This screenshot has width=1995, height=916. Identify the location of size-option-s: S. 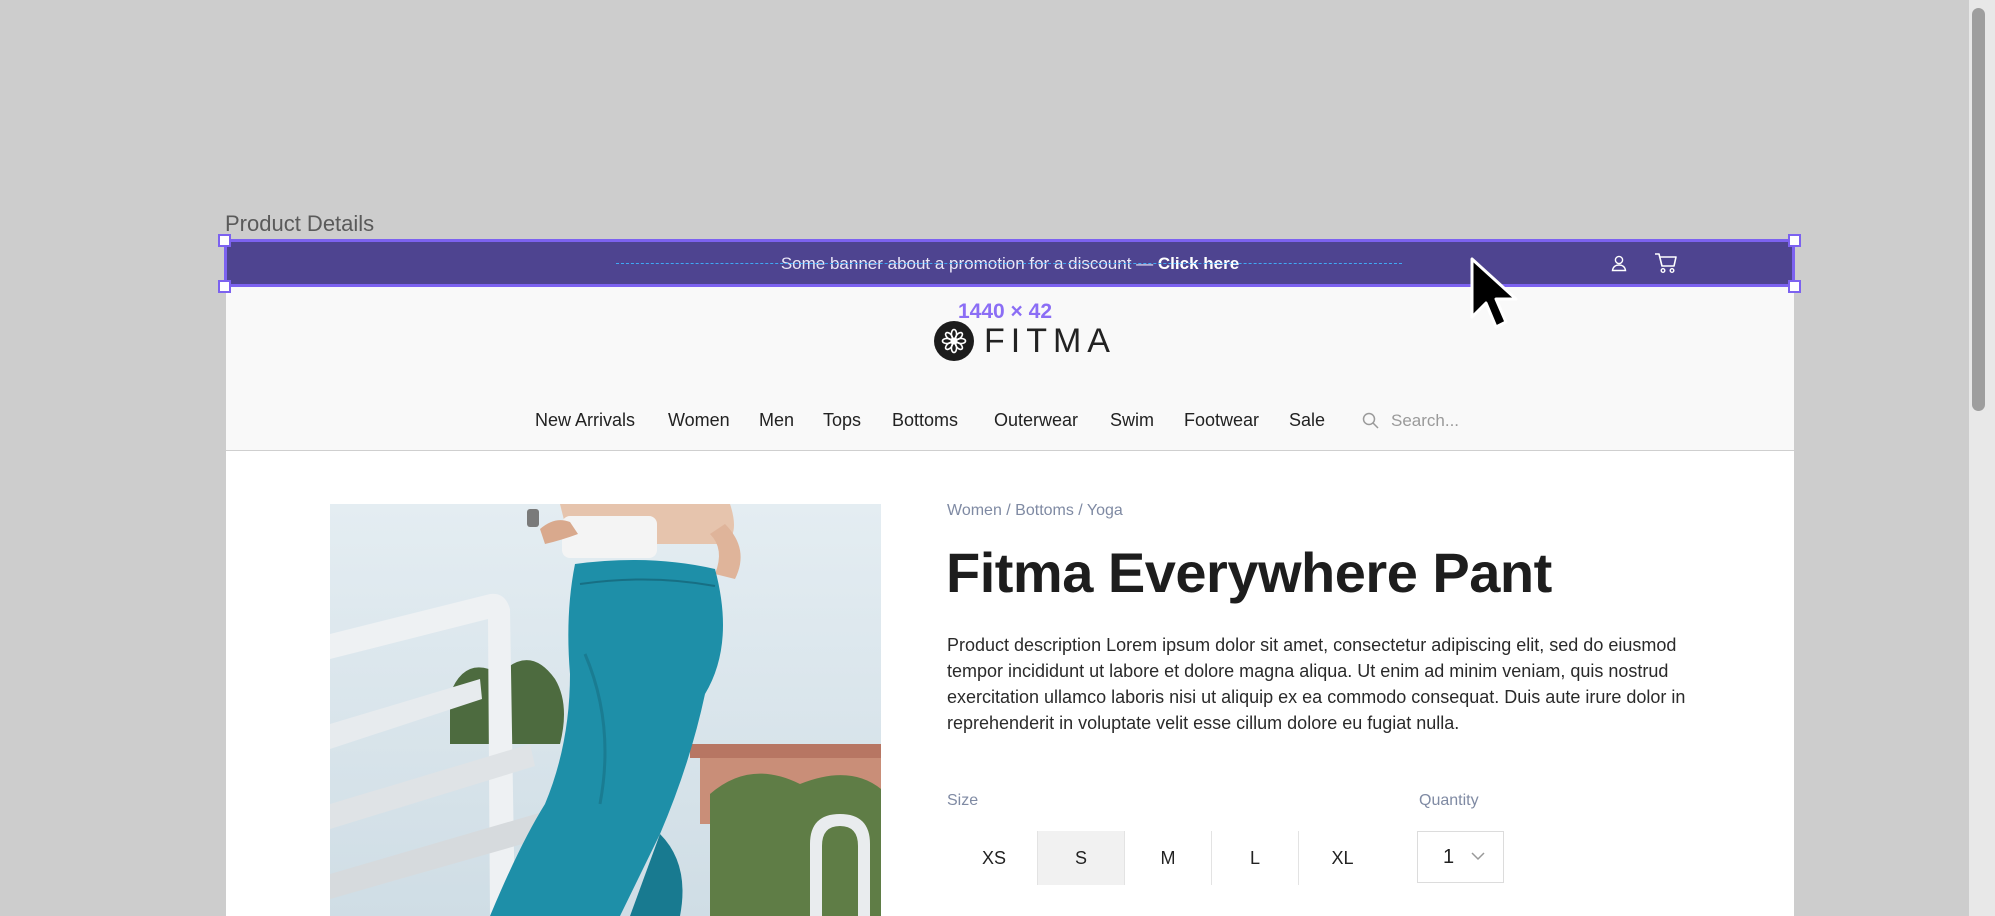
(1081, 858).